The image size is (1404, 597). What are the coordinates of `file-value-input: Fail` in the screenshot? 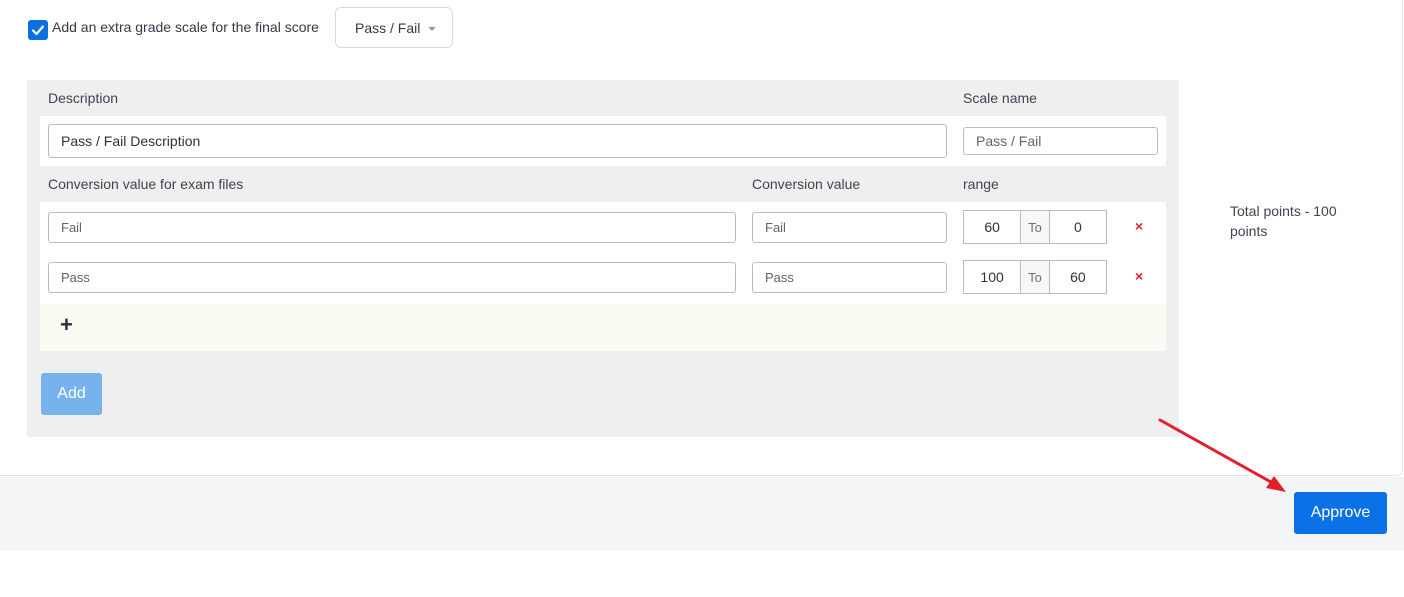 It's located at (392, 227).